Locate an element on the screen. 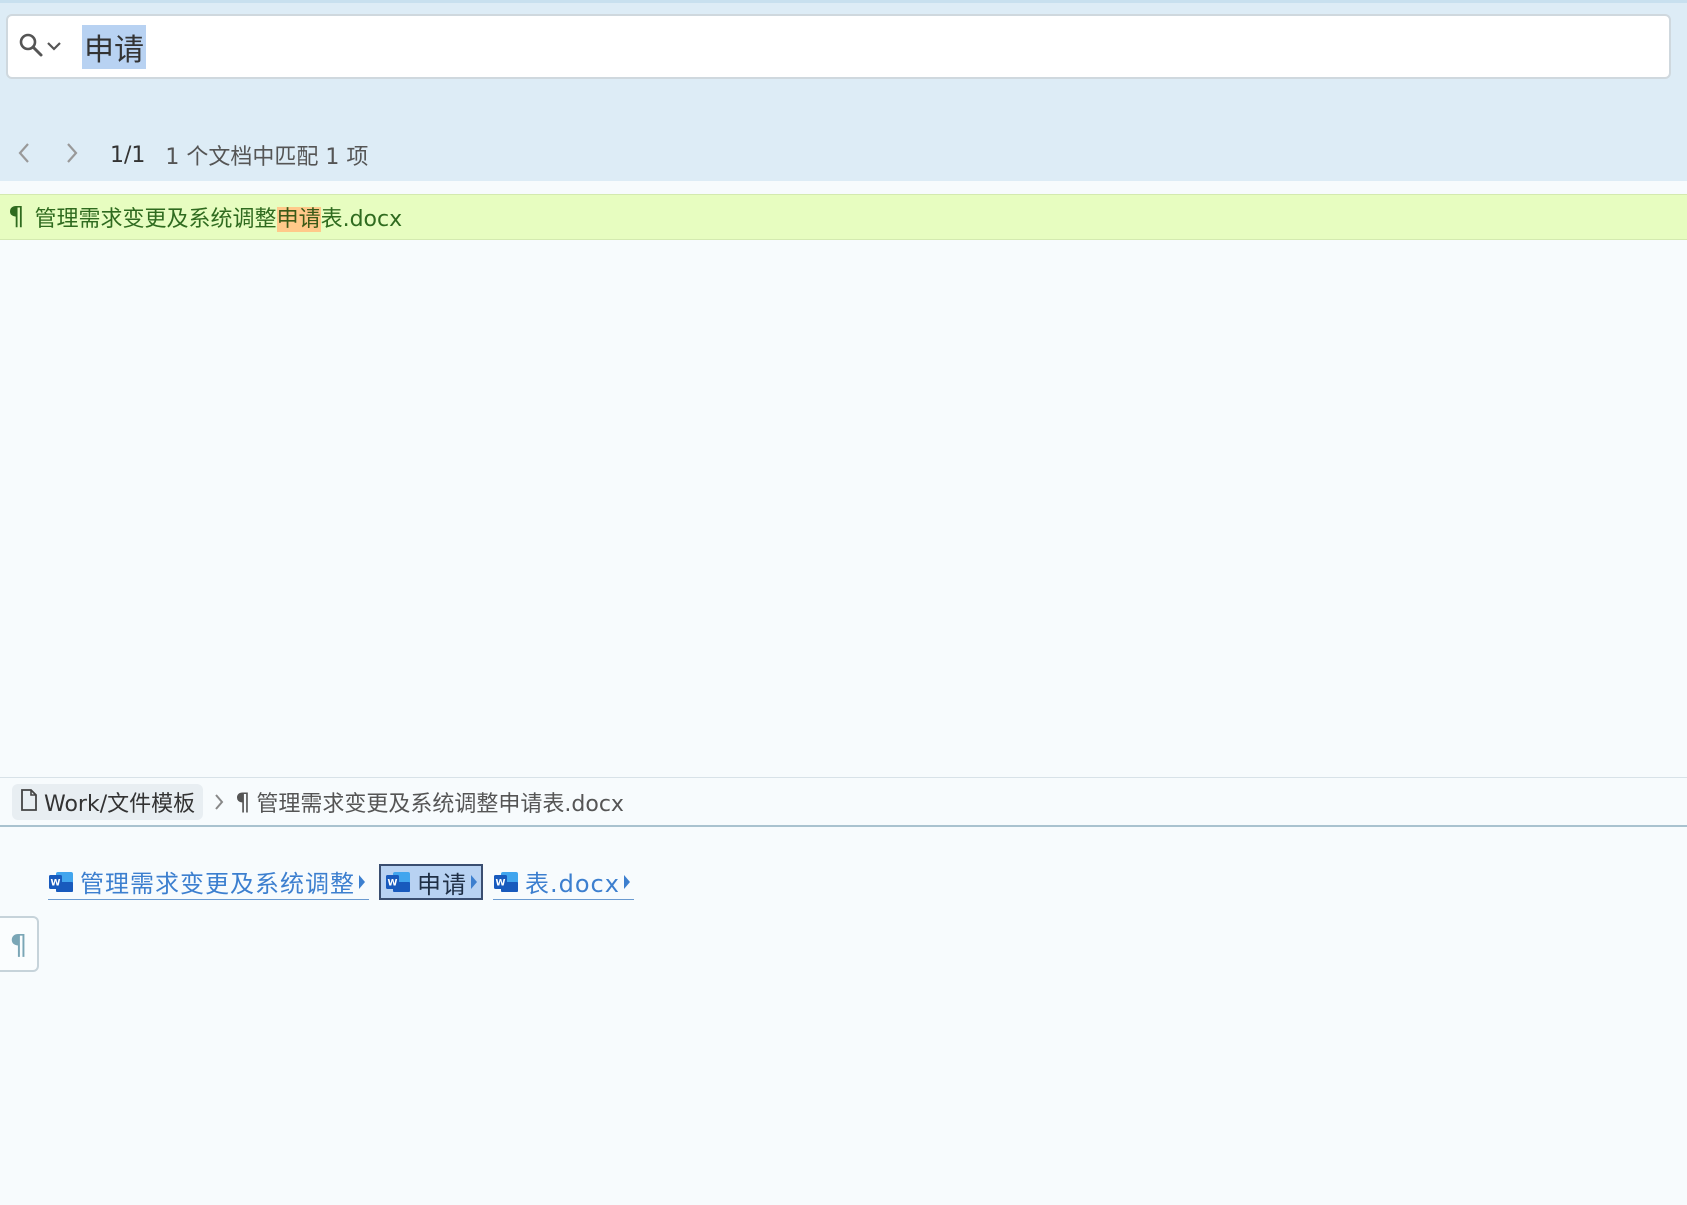 Image resolution: width=1687 pixels, height=1205 pixels. chevron-left-icon is located at coordinates (24, 155).